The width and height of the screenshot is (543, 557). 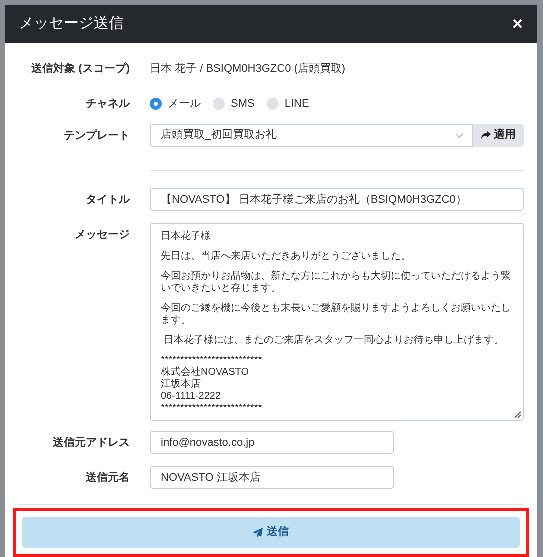 What do you see at coordinates (286, 257) in the screenshot?
I see `message-line: 先日は、当店へ来店いただきありがとうございました。` at bounding box center [286, 257].